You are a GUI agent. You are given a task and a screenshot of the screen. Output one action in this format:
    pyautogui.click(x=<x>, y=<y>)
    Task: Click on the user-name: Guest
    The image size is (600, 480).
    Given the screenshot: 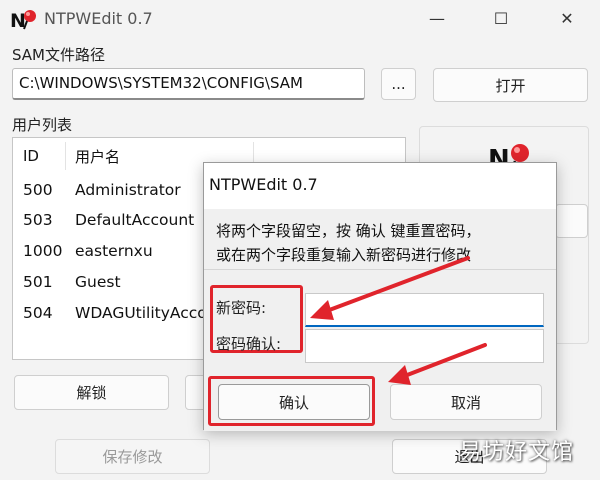 What is the action you would take?
    pyautogui.click(x=98, y=282)
    